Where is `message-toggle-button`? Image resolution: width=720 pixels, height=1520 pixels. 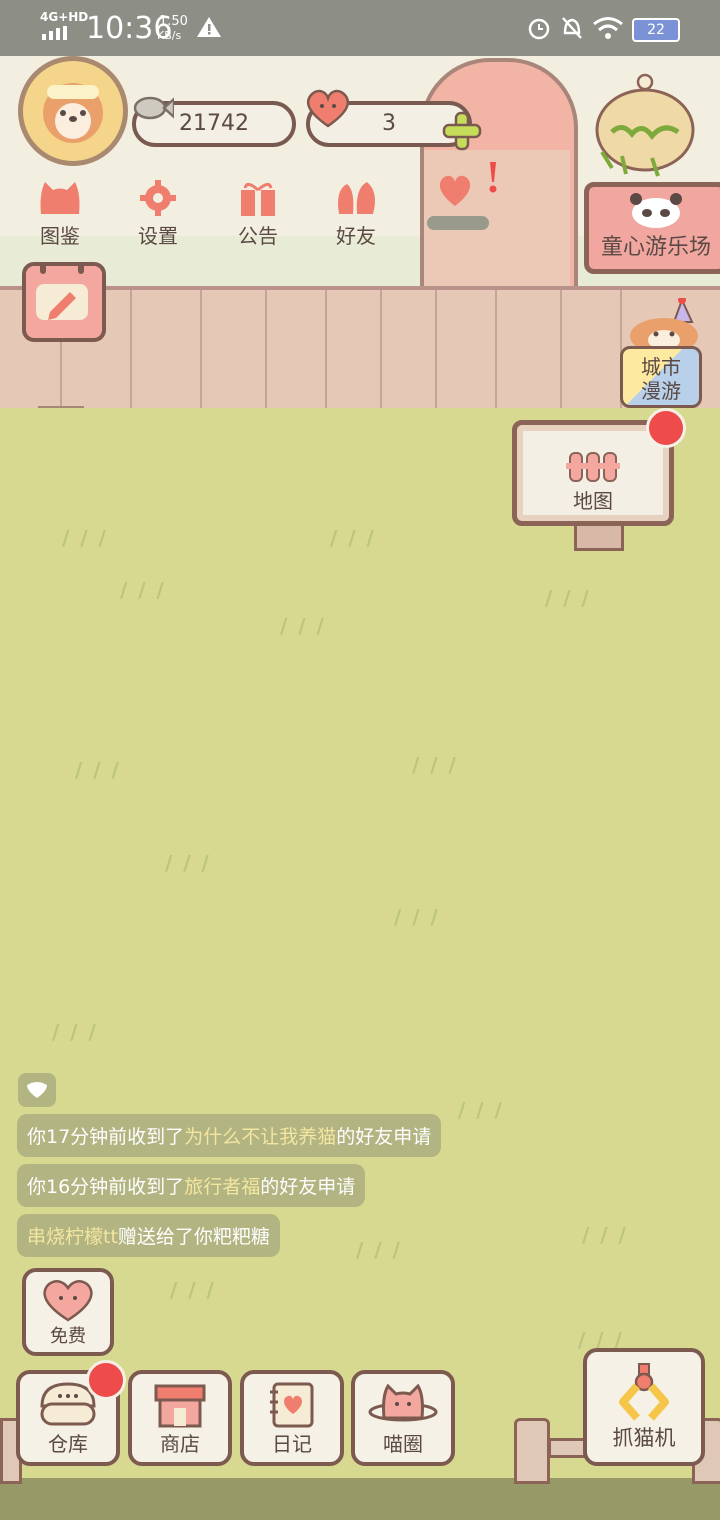
message-toggle-button is located at coordinates (37, 1090).